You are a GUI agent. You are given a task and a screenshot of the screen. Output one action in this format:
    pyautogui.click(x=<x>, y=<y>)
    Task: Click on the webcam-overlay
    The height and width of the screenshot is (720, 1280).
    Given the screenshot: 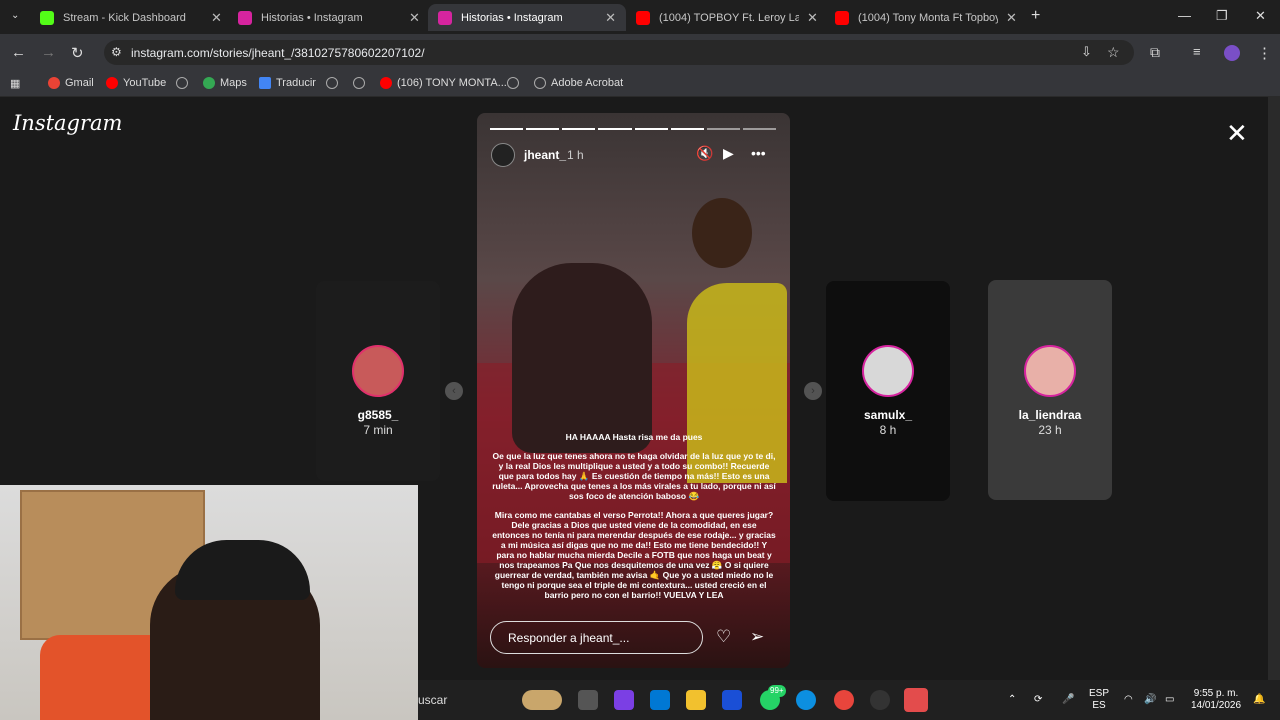 What is the action you would take?
    pyautogui.click(x=209, y=602)
    